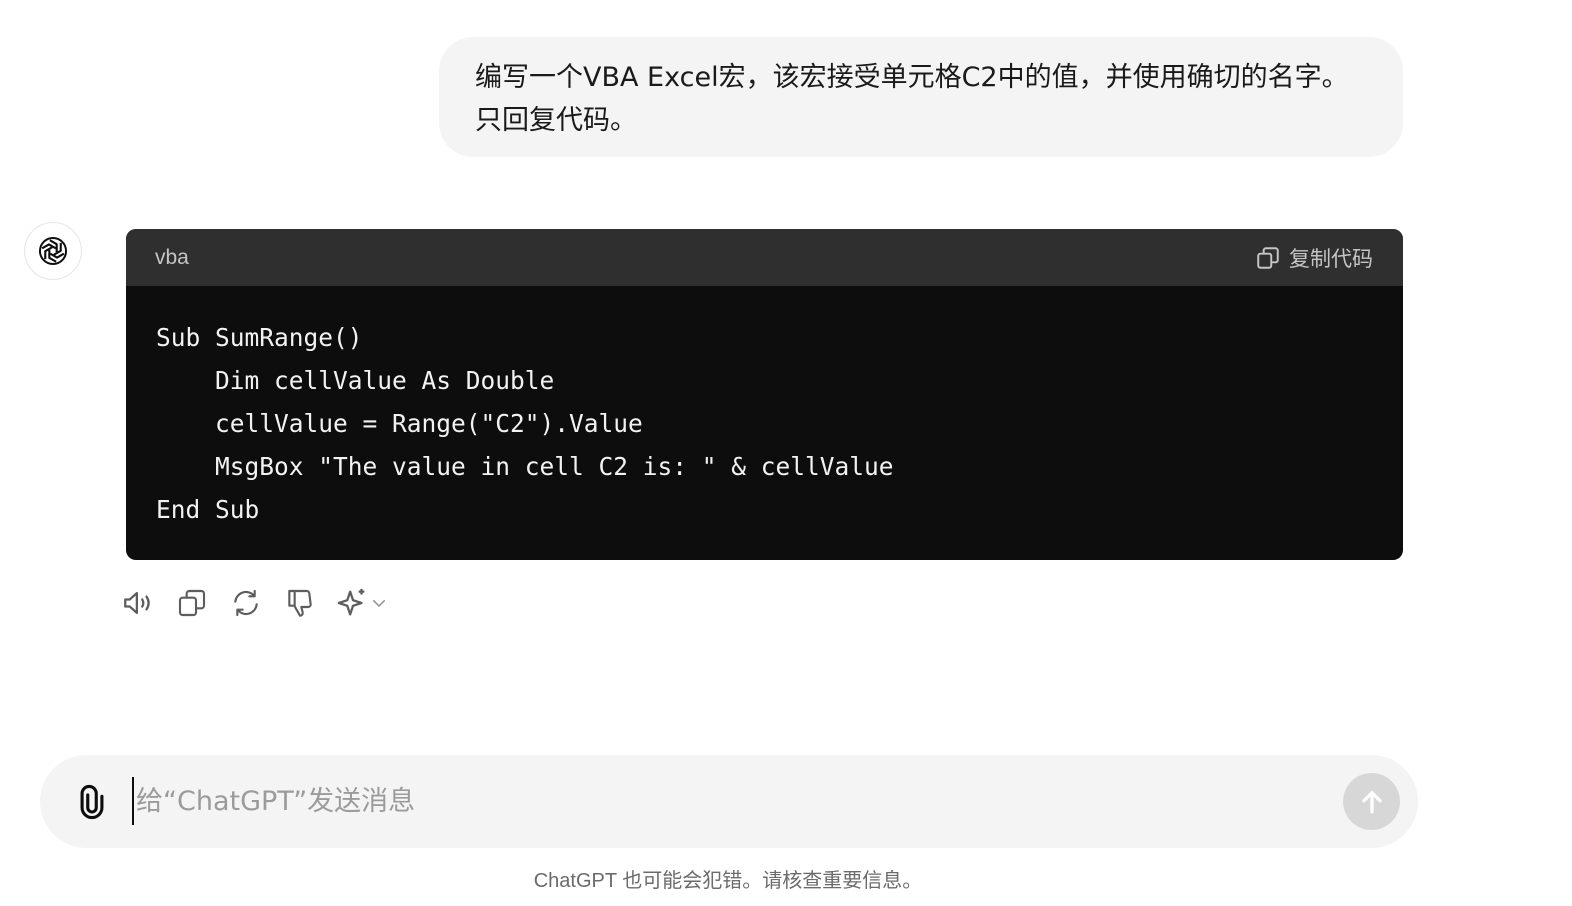  I want to click on paperclip-icon, so click(92, 802).